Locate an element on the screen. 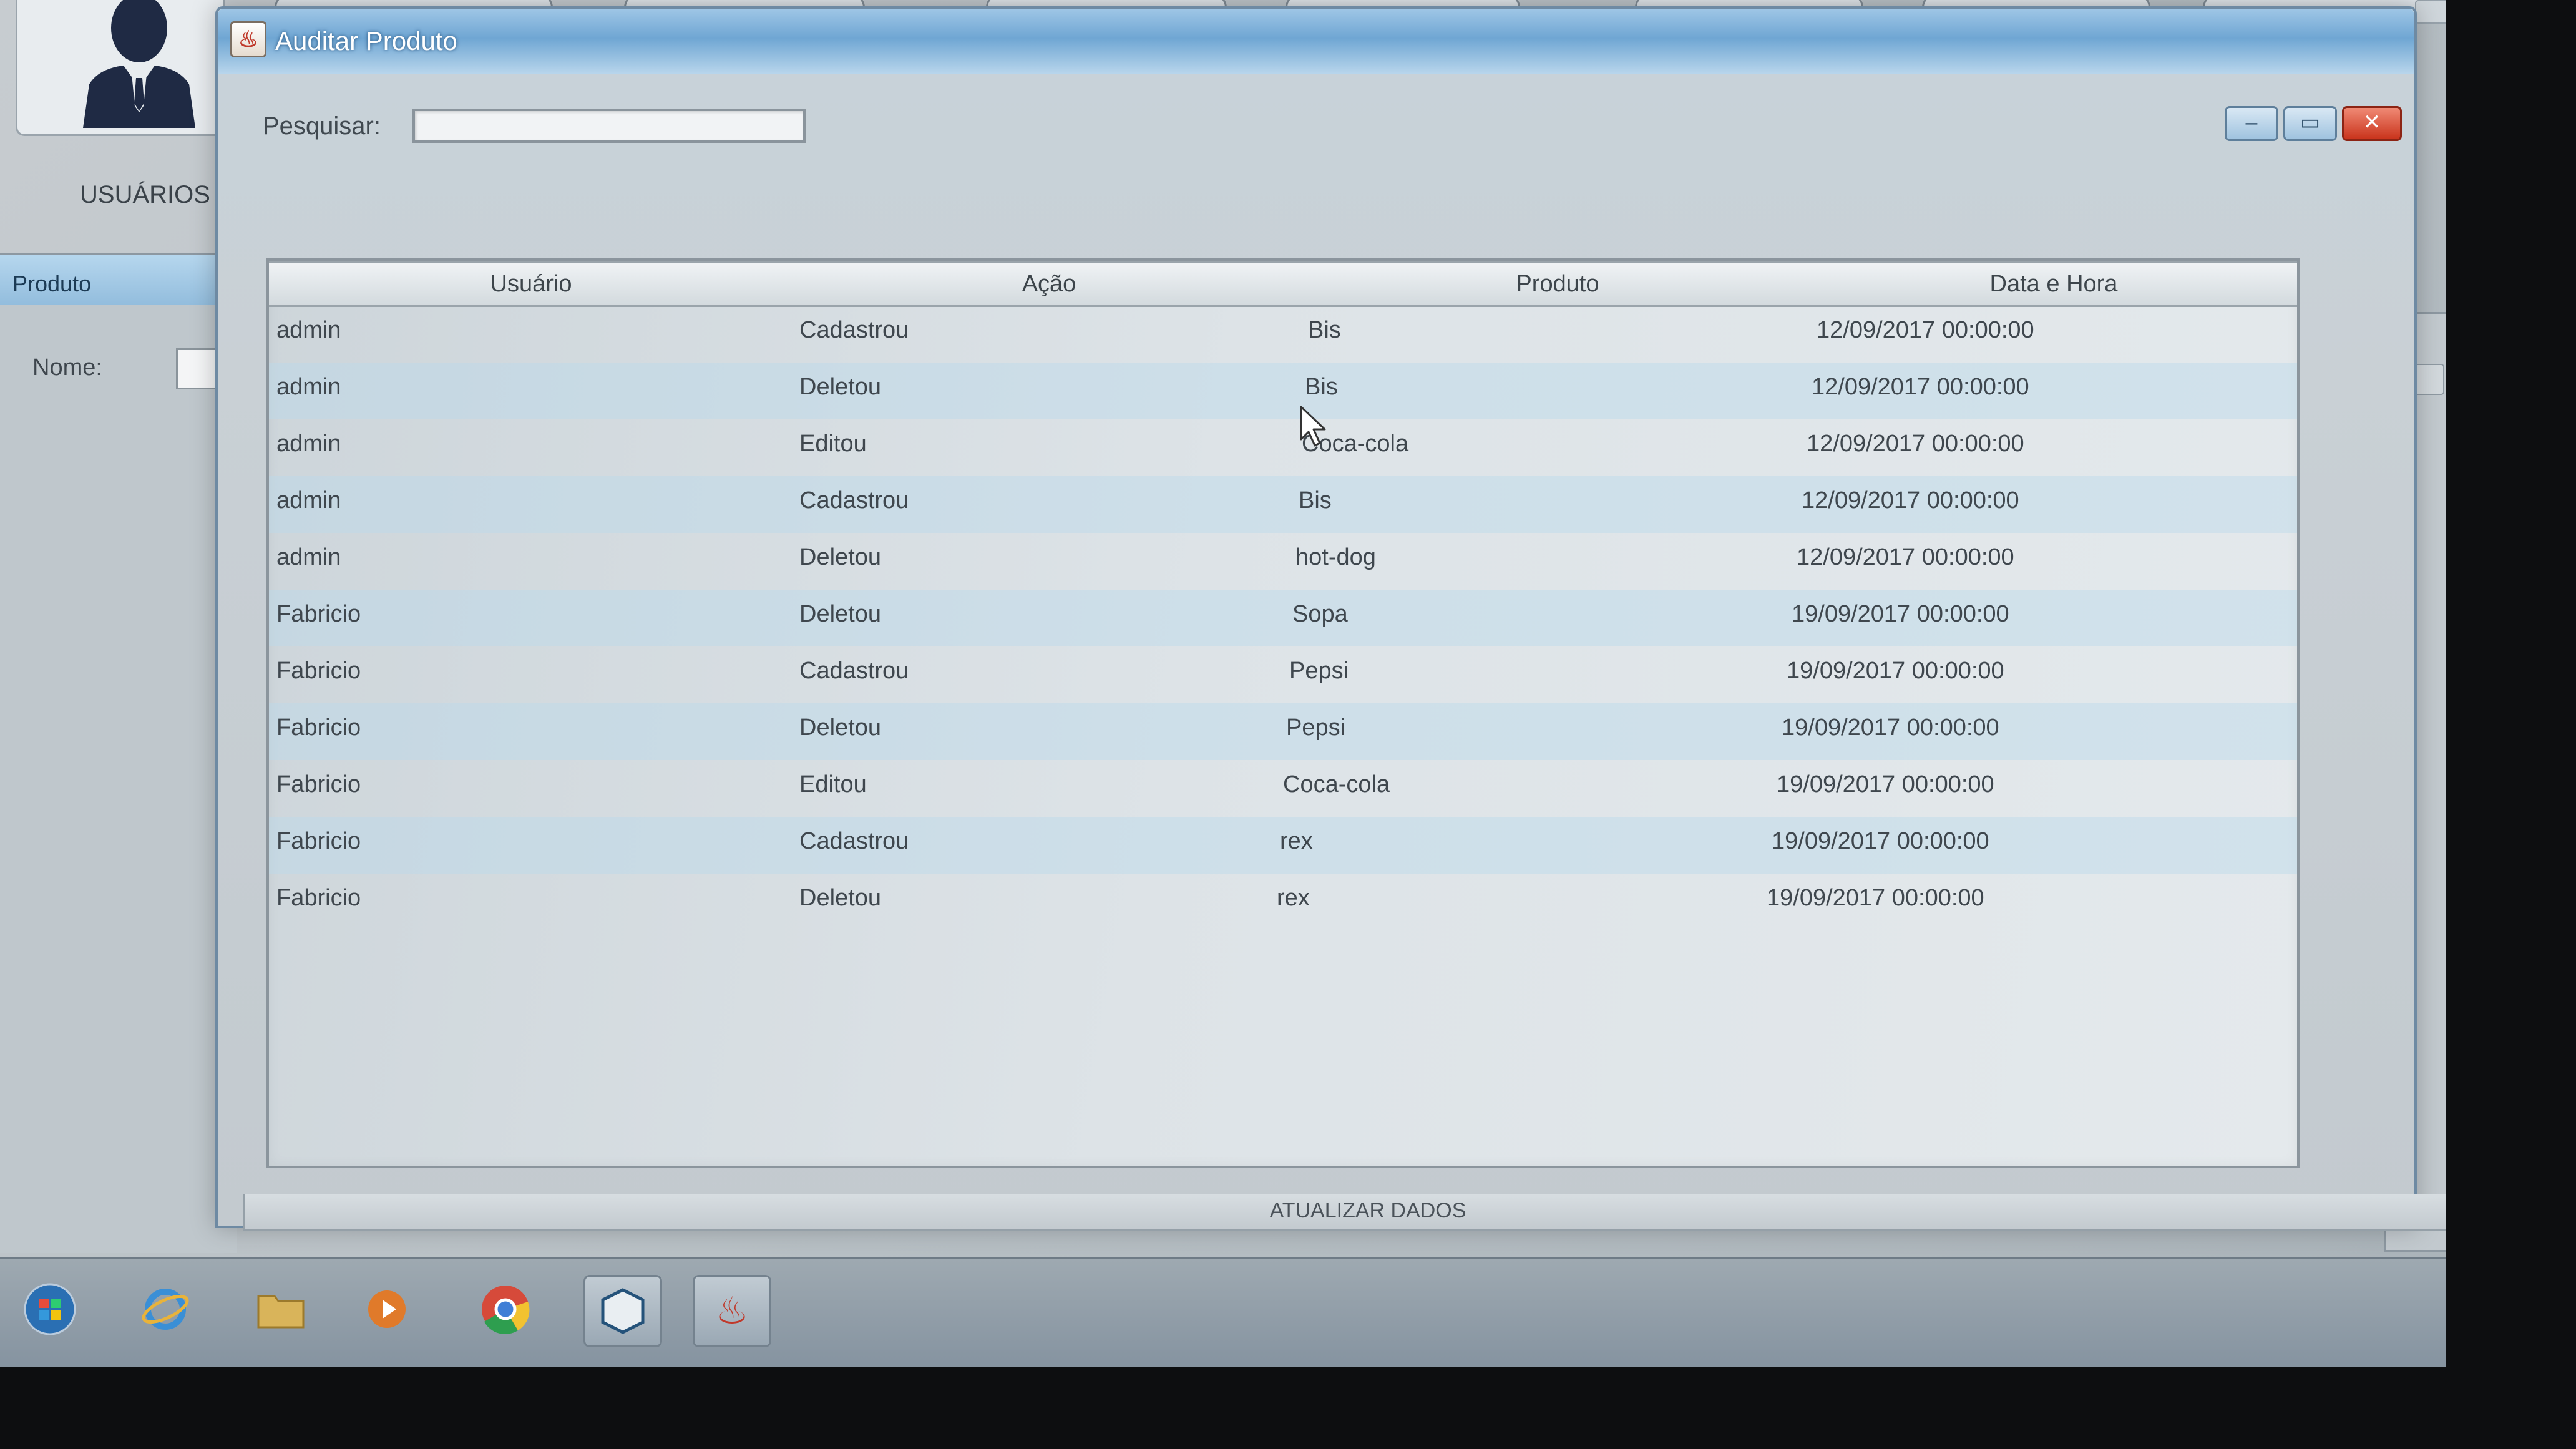  table-header: Usuário Ação Produto Data e Hora is located at coordinates (1283, 284).